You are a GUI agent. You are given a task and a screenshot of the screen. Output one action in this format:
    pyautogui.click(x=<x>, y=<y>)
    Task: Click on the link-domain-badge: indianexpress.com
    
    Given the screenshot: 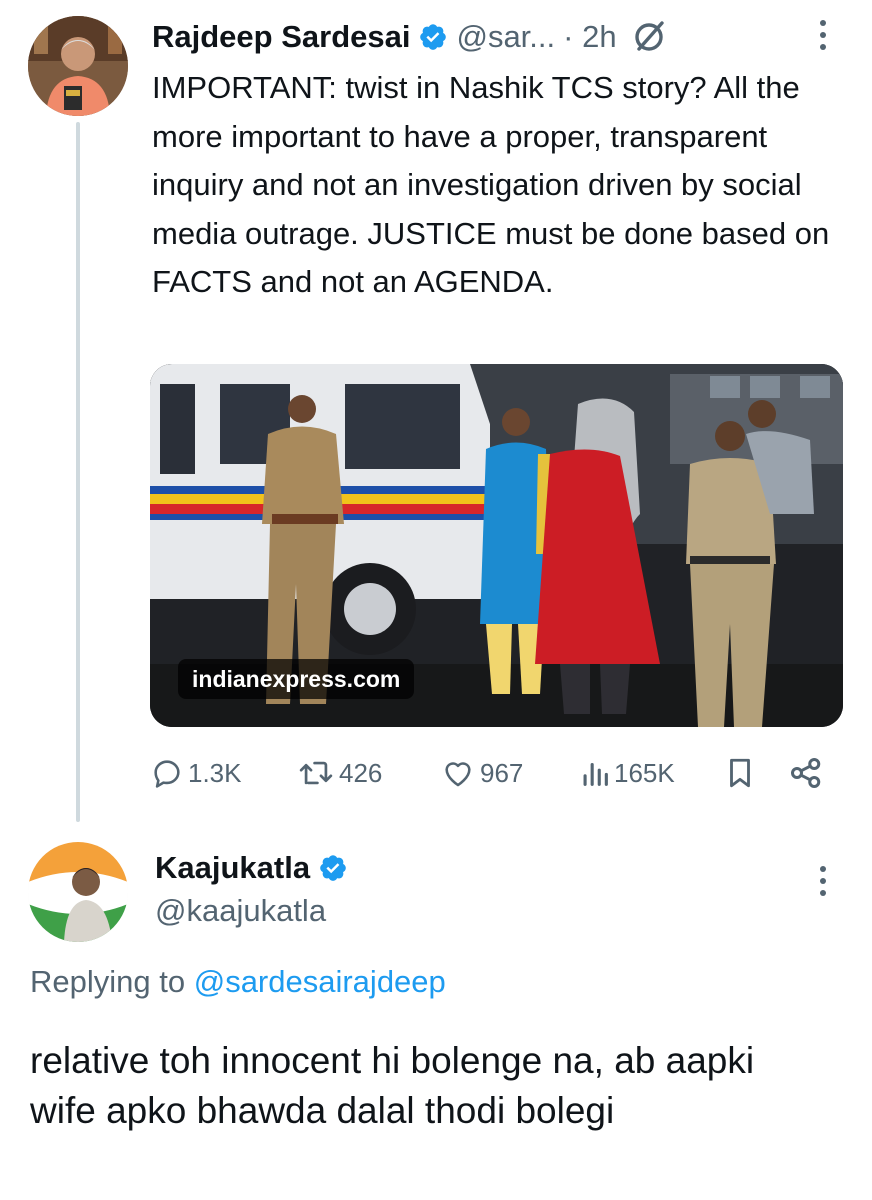 What is the action you would take?
    pyautogui.click(x=296, y=679)
    